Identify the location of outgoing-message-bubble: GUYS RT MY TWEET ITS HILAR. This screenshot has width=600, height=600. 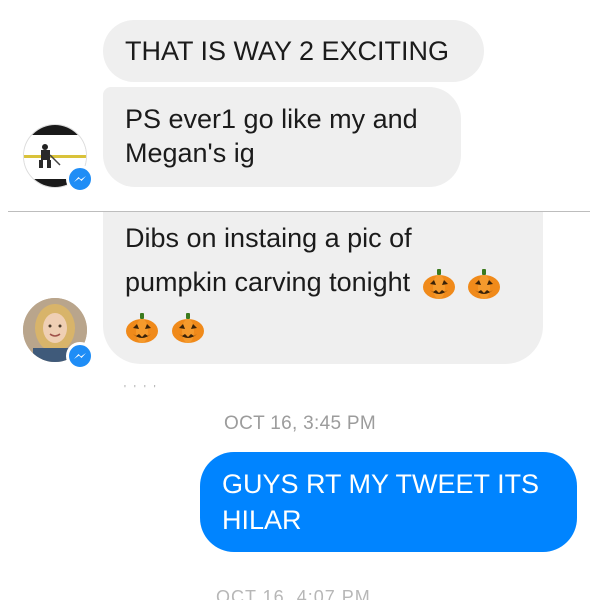
(388, 502).